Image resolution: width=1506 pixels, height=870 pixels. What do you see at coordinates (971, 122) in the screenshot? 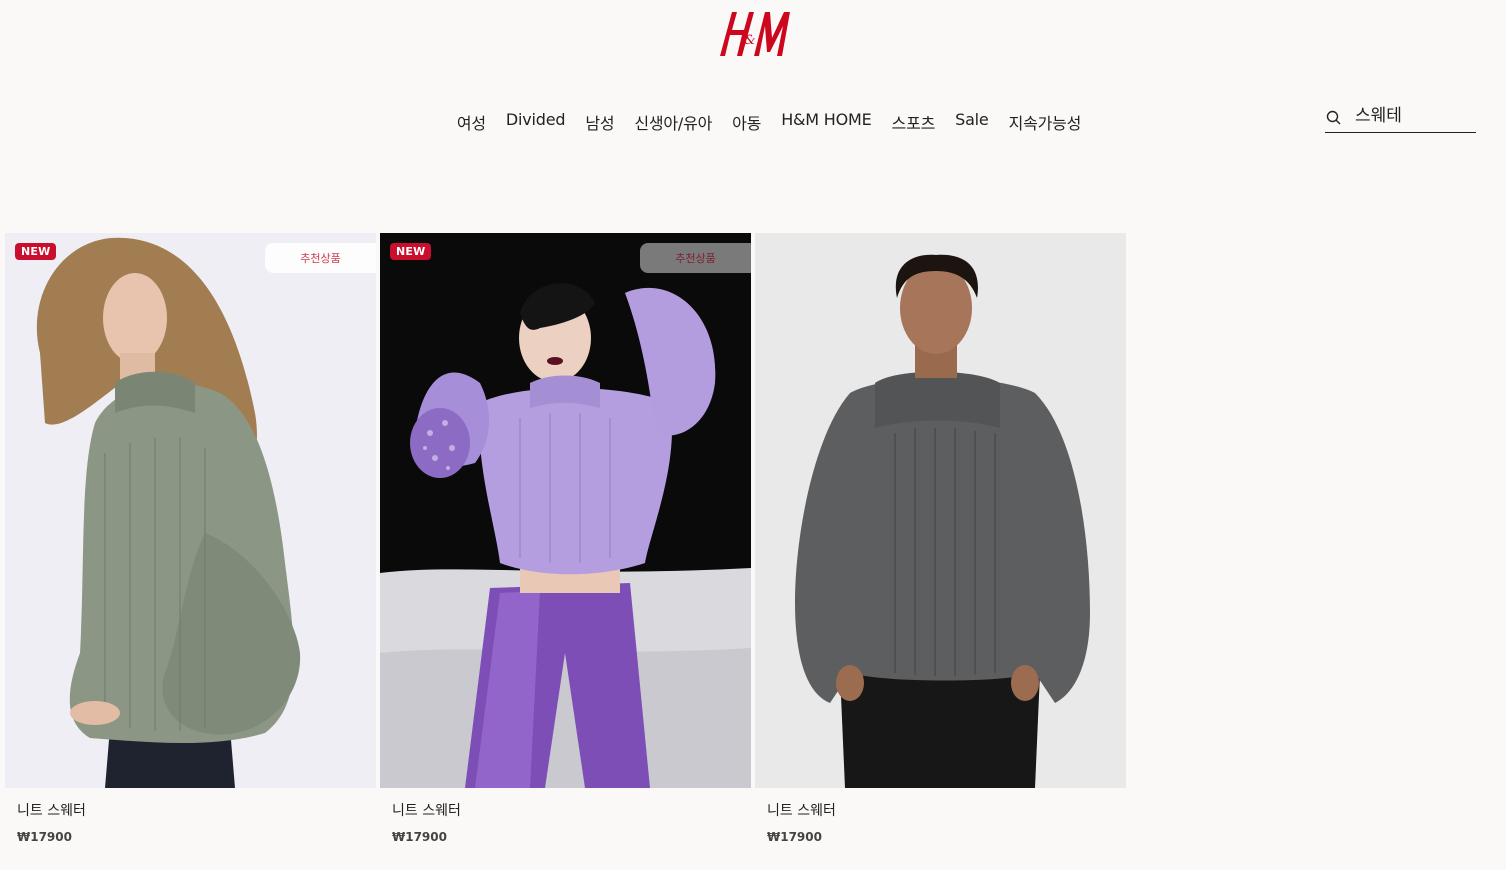
I see `nav-item-sale: Sale` at bounding box center [971, 122].